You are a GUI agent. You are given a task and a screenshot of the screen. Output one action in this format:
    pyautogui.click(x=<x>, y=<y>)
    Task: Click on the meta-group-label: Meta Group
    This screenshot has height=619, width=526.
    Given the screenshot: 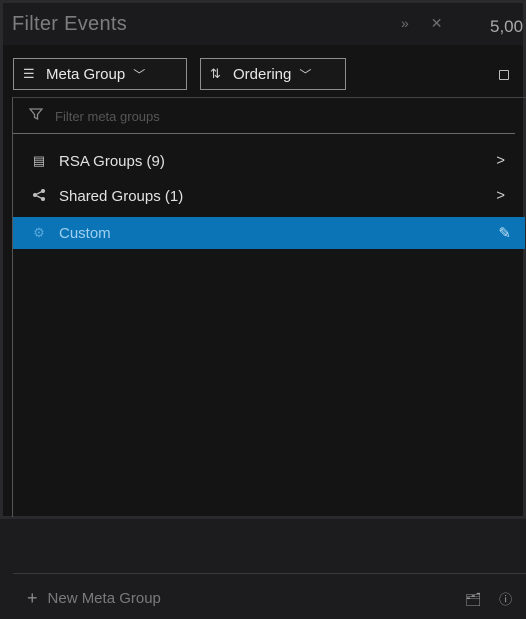 What is the action you would take?
    pyautogui.click(x=86, y=74)
    